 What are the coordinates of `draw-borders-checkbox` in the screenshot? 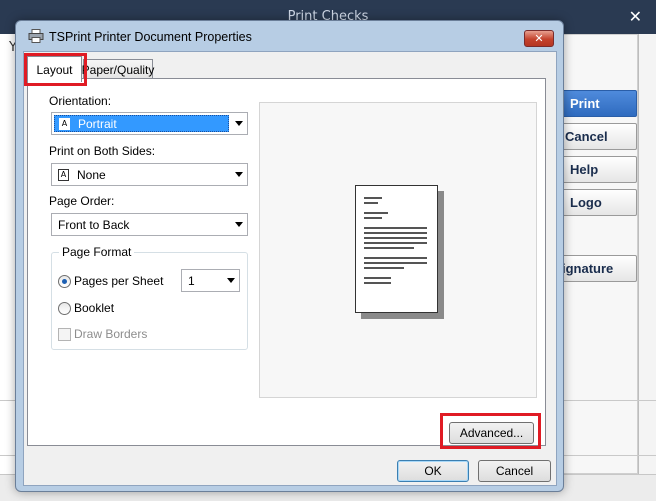 It's located at (64, 334).